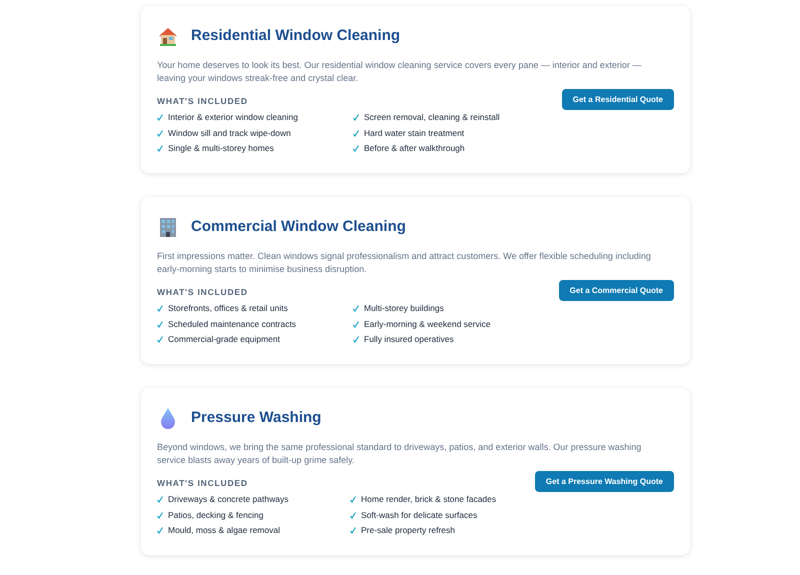 This screenshot has height=575, width=800. Describe the element at coordinates (414, 133) in the screenshot. I see `included-item: Hard water stain treatment` at that location.